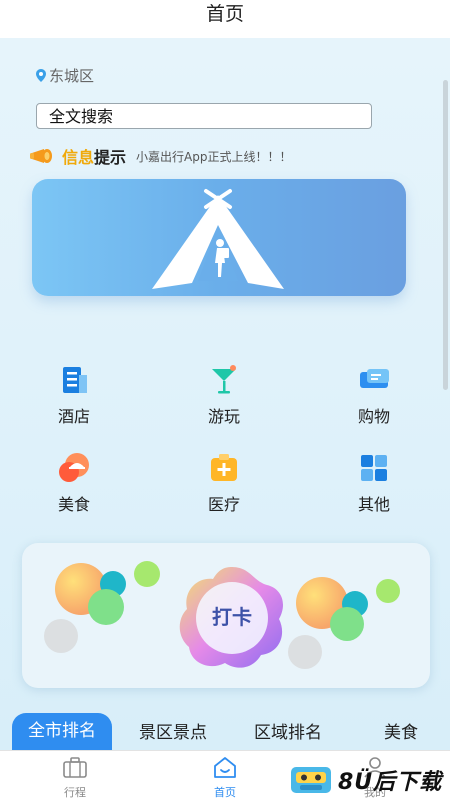 The image size is (450, 801). I want to click on cassette-logo-icon, so click(311, 780).